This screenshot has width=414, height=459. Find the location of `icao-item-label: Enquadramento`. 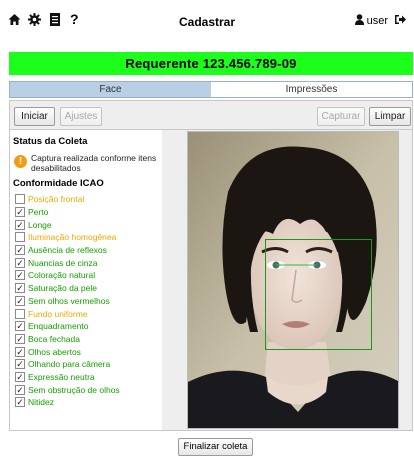

icao-item-label: Enquadramento is located at coordinates (58, 326).